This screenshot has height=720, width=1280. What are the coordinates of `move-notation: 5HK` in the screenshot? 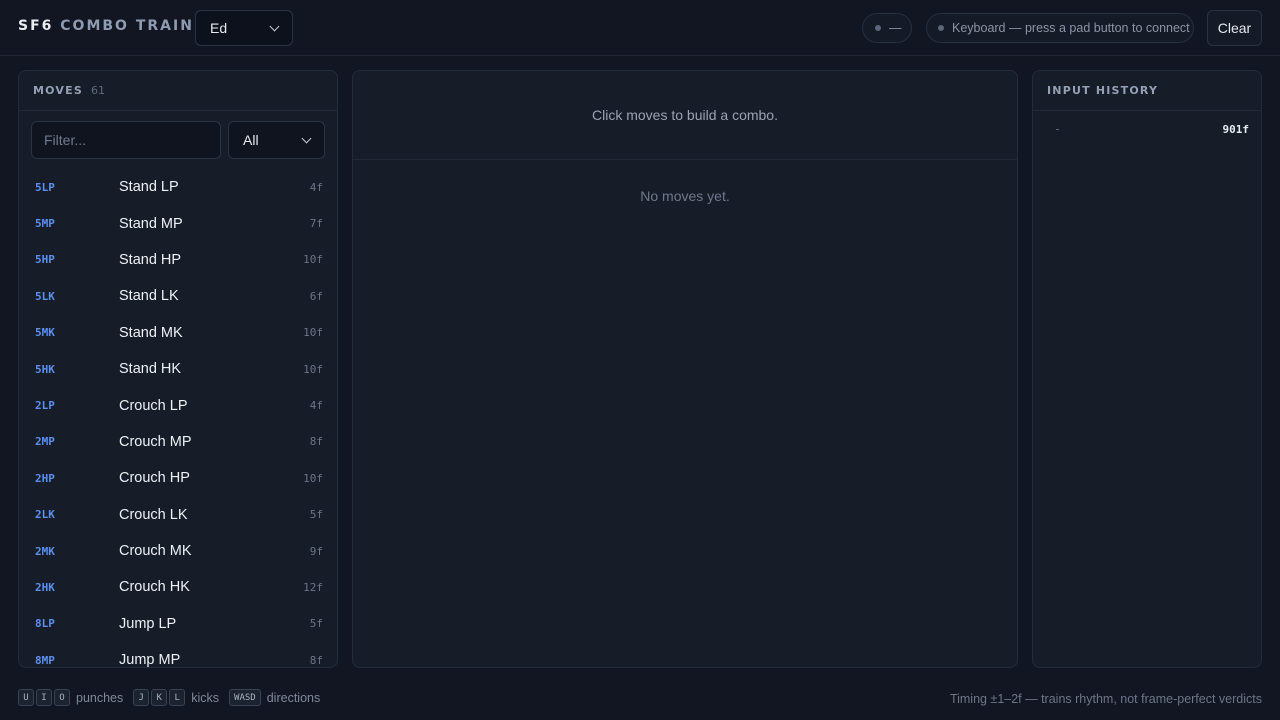 It's located at (45, 369).